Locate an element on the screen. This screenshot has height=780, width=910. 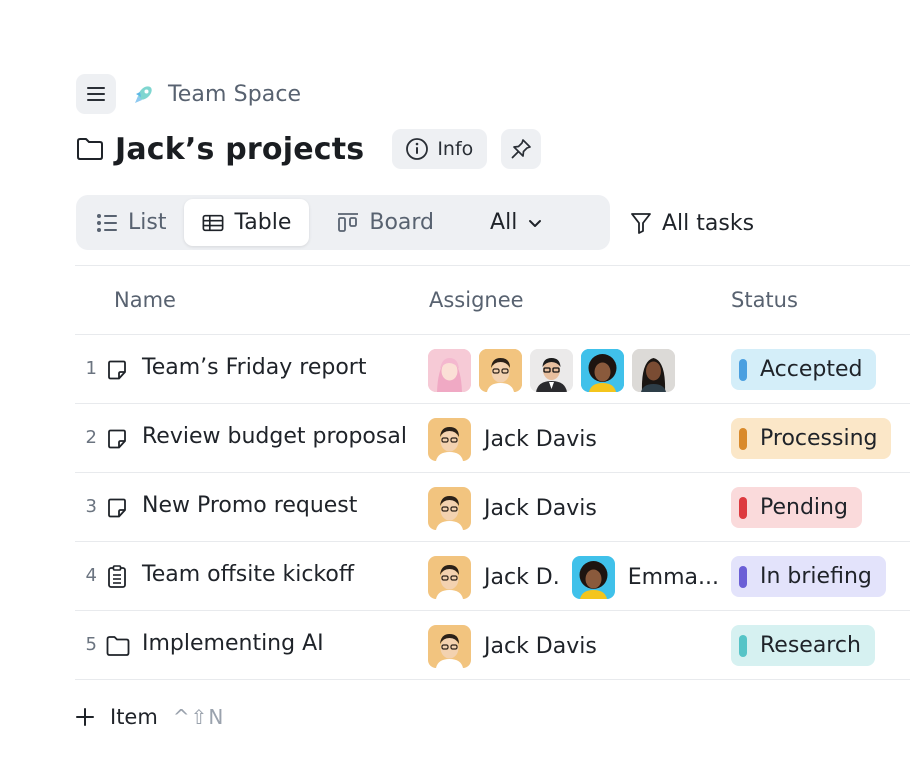
document-icon is located at coordinates (118, 577).